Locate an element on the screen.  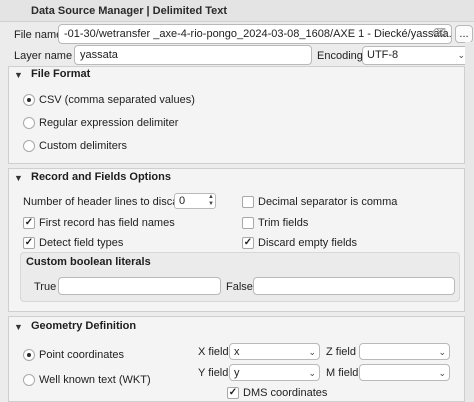
header-lines-label: Number of header lines to discard is located at coordinates (106, 202).